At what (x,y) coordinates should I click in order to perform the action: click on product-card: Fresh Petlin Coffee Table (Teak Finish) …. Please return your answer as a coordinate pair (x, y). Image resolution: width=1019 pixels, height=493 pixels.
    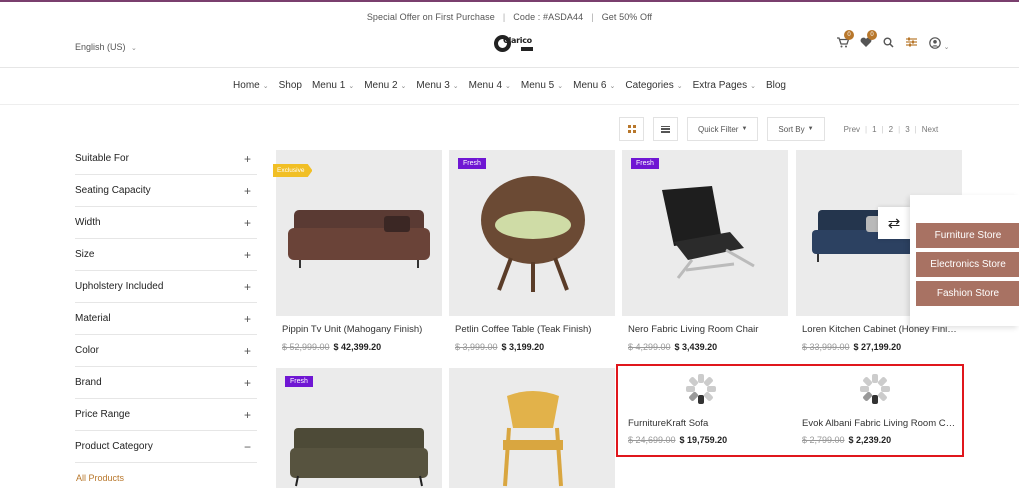
    Looking at the image, I should click on (532, 255).